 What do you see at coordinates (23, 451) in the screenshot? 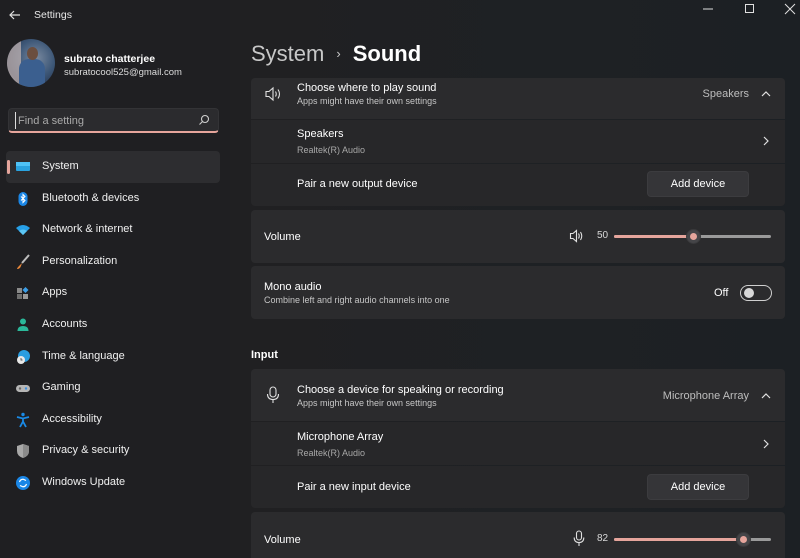
I see `shield-icon` at bounding box center [23, 451].